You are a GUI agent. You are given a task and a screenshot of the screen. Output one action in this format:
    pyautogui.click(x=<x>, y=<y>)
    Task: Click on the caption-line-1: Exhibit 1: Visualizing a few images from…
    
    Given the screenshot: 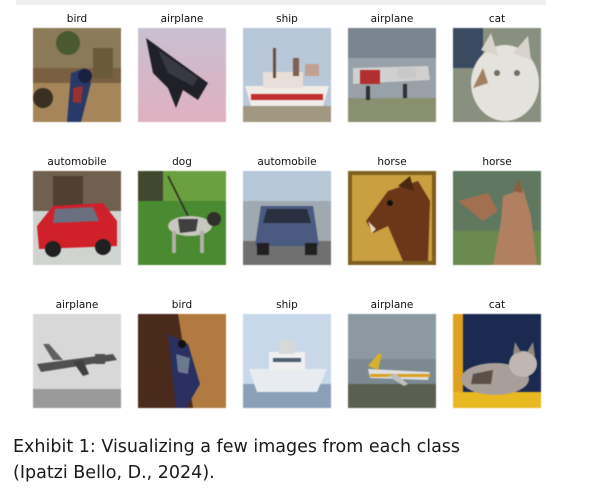 What is the action you would take?
    pyautogui.click(x=237, y=447)
    